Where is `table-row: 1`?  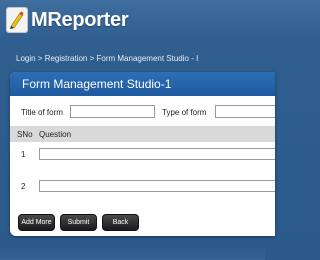 table-row: 1 is located at coordinates (142, 157).